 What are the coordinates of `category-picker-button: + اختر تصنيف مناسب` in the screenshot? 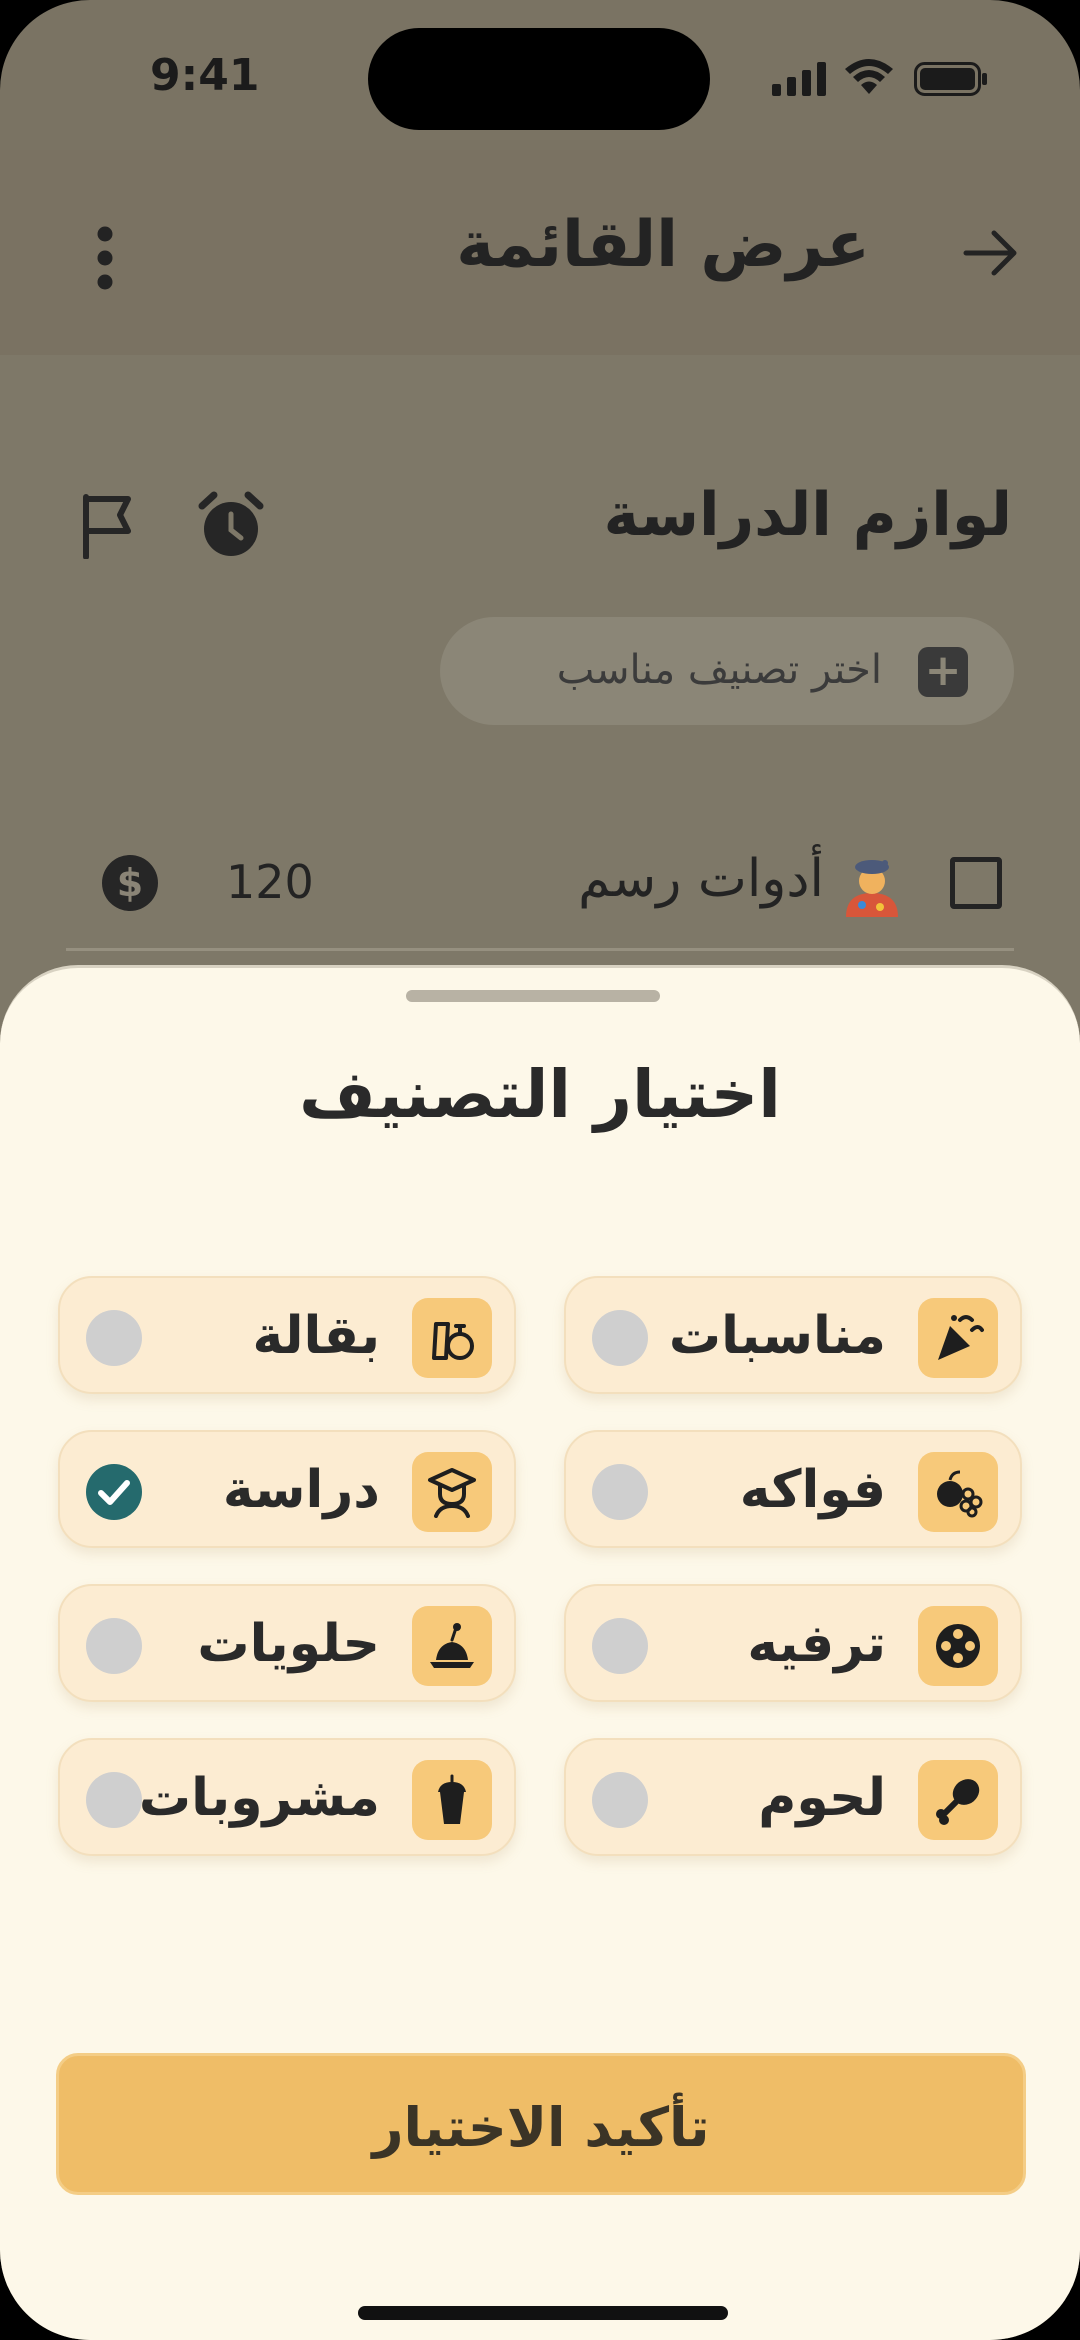 It's located at (727, 671).